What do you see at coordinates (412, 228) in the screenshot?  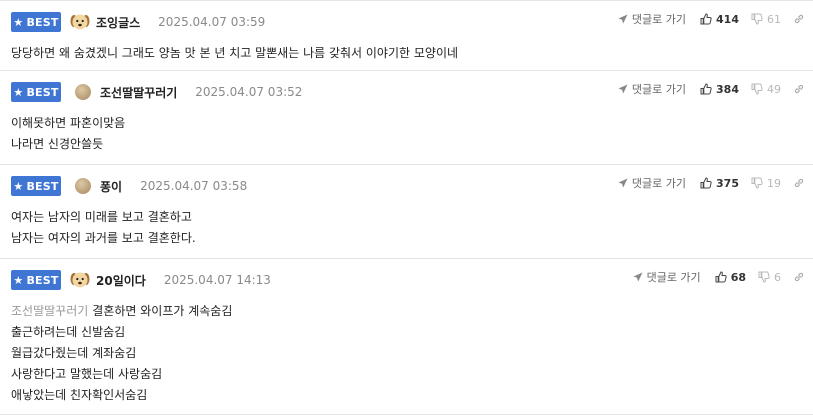 I see `comment-body: 여자는 남자의 미래를 보고 결혼하고 남자는 여자의 과거를 보고 결혼한다.` at bounding box center [412, 228].